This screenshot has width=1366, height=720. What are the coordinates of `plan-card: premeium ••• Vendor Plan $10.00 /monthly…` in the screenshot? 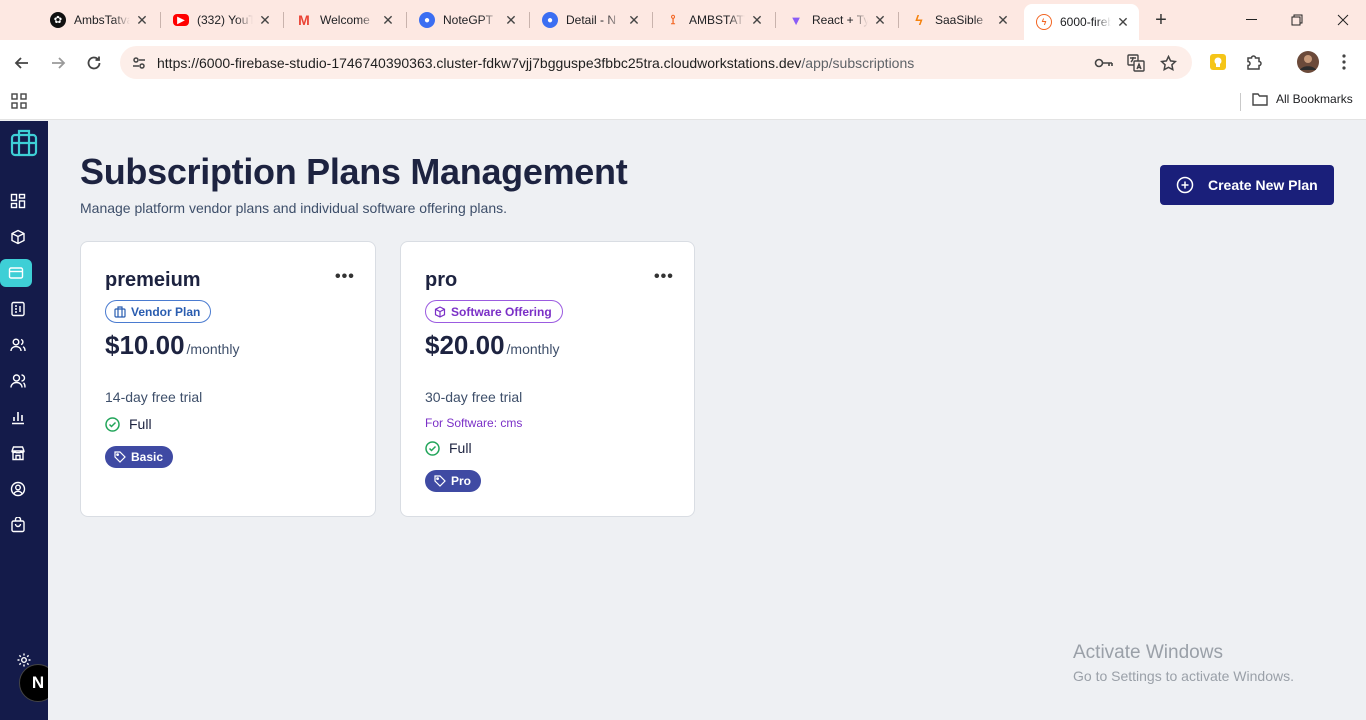 It's located at (228, 379).